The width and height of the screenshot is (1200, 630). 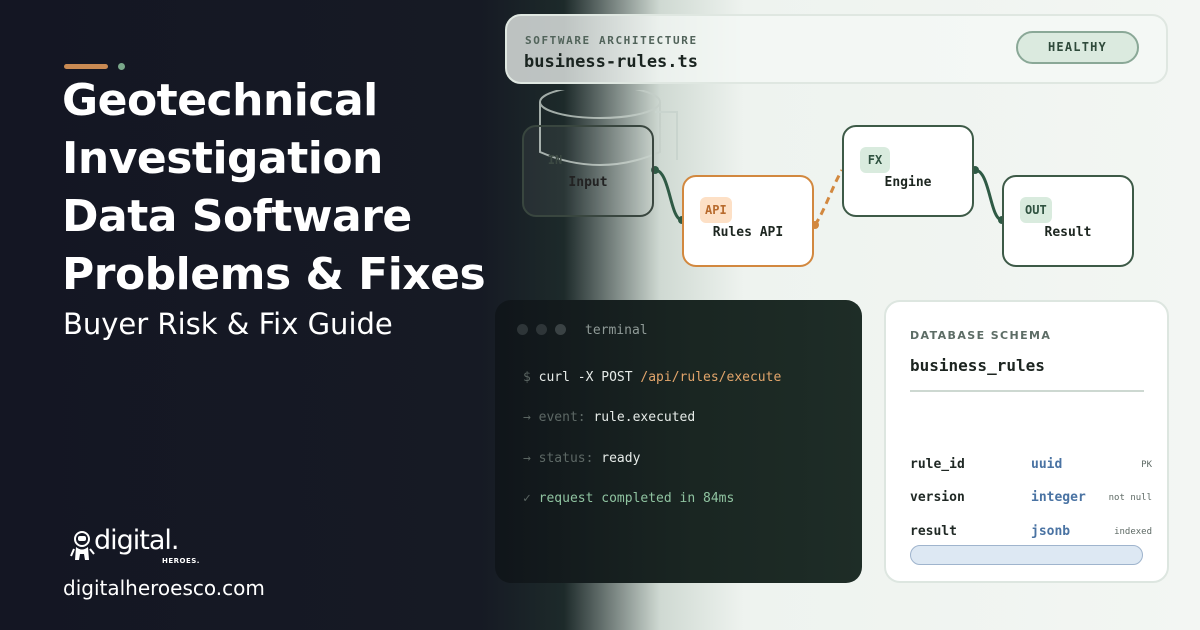 What do you see at coordinates (908, 182) in the screenshot?
I see `node-label: Engine` at bounding box center [908, 182].